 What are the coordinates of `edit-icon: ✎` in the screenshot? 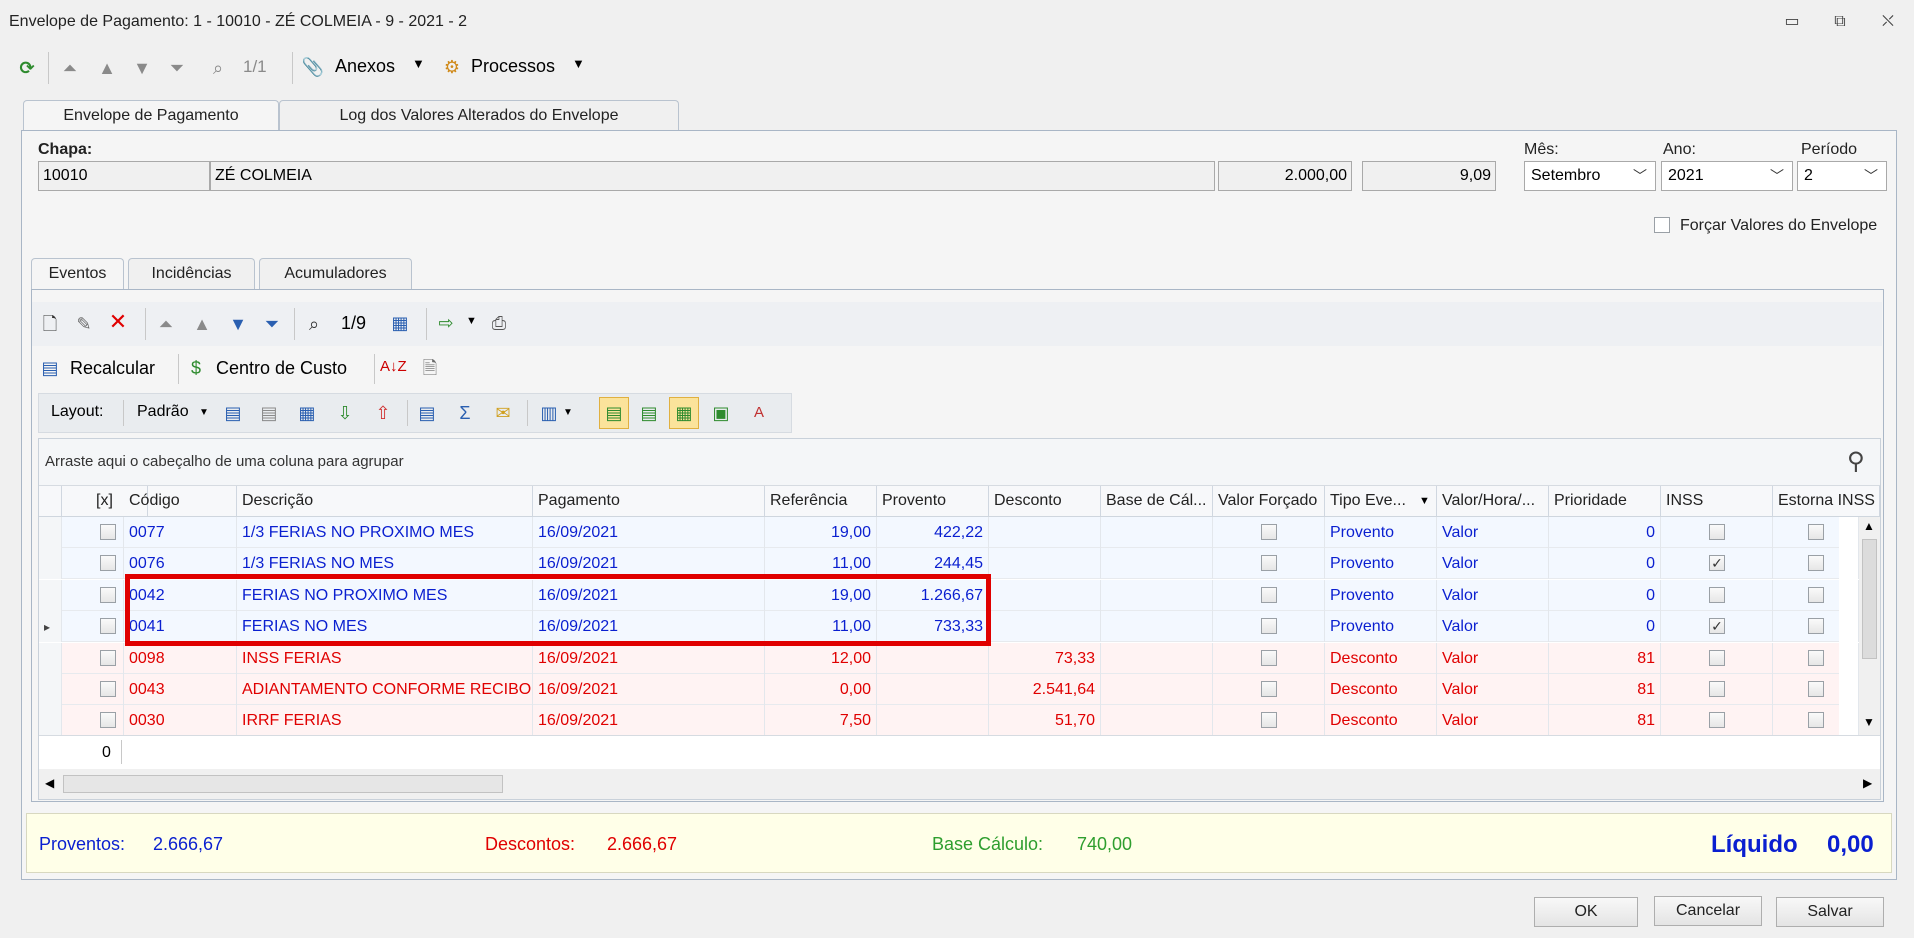 It's located at (84, 324).